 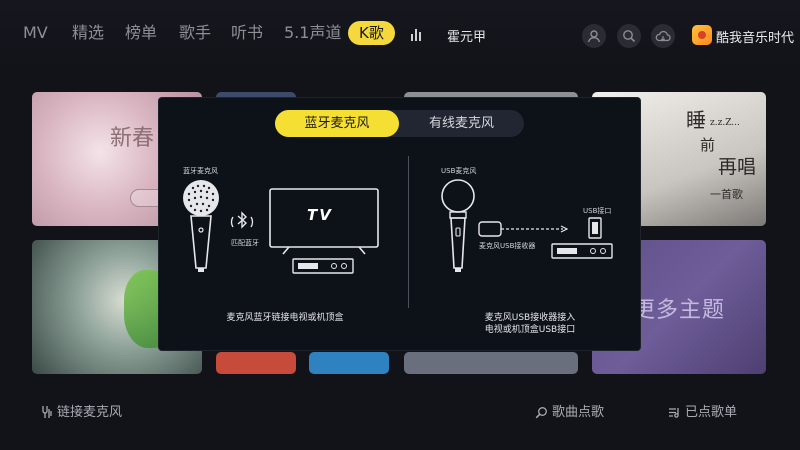 I want to click on tab-mv: MV, so click(x=35, y=33).